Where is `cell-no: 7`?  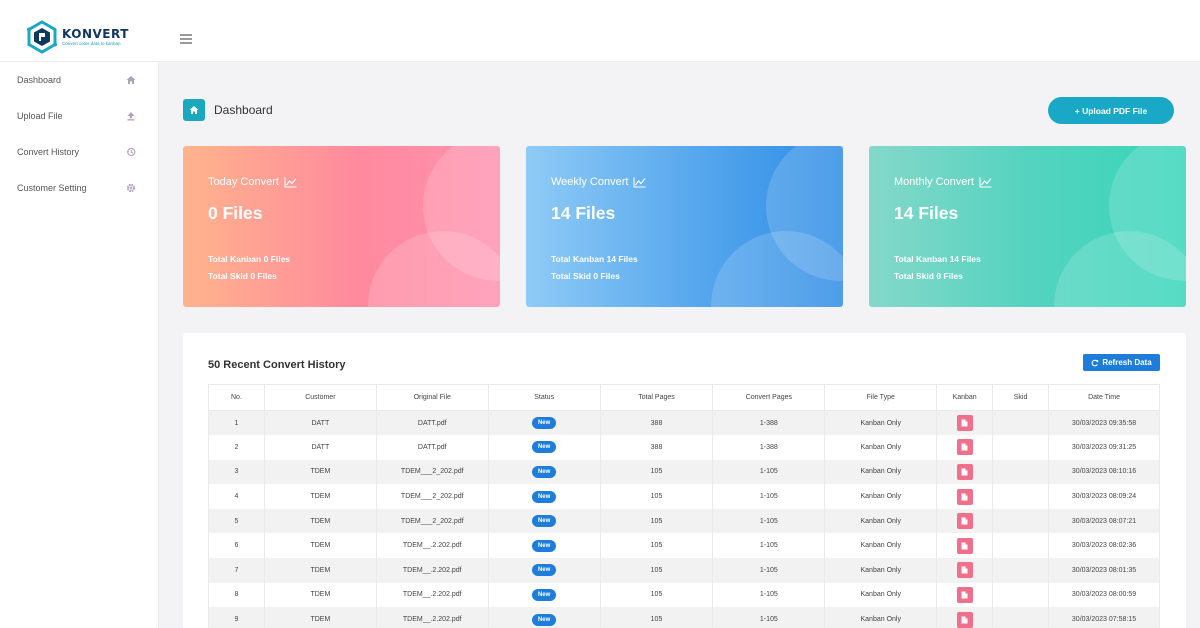 cell-no: 7 is located at coordinates (236, 570).